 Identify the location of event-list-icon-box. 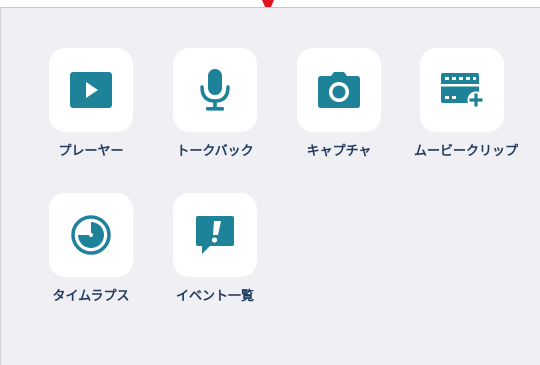
(215, 235).